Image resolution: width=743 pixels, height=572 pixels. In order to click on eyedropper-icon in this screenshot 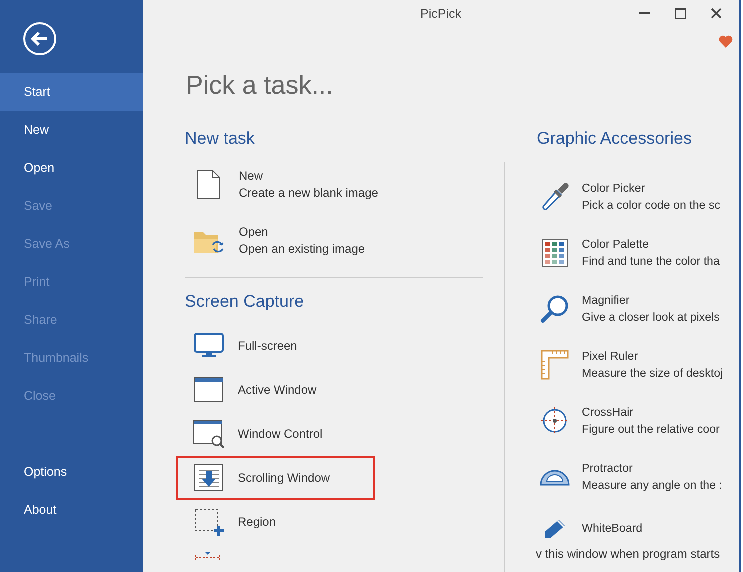, I will do `click(555, 197)`.